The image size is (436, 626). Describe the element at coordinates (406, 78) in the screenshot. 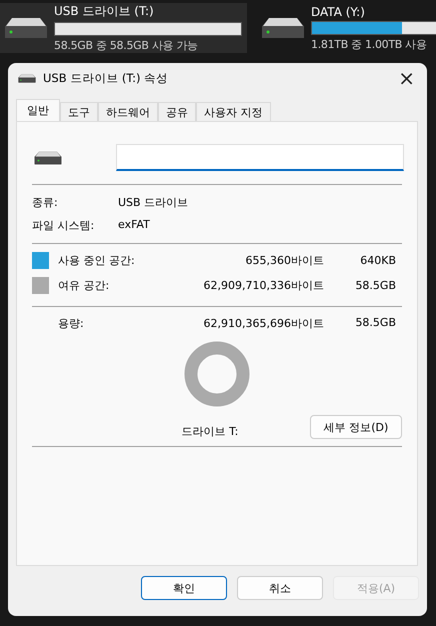

I see `close-button: ×` at that location.